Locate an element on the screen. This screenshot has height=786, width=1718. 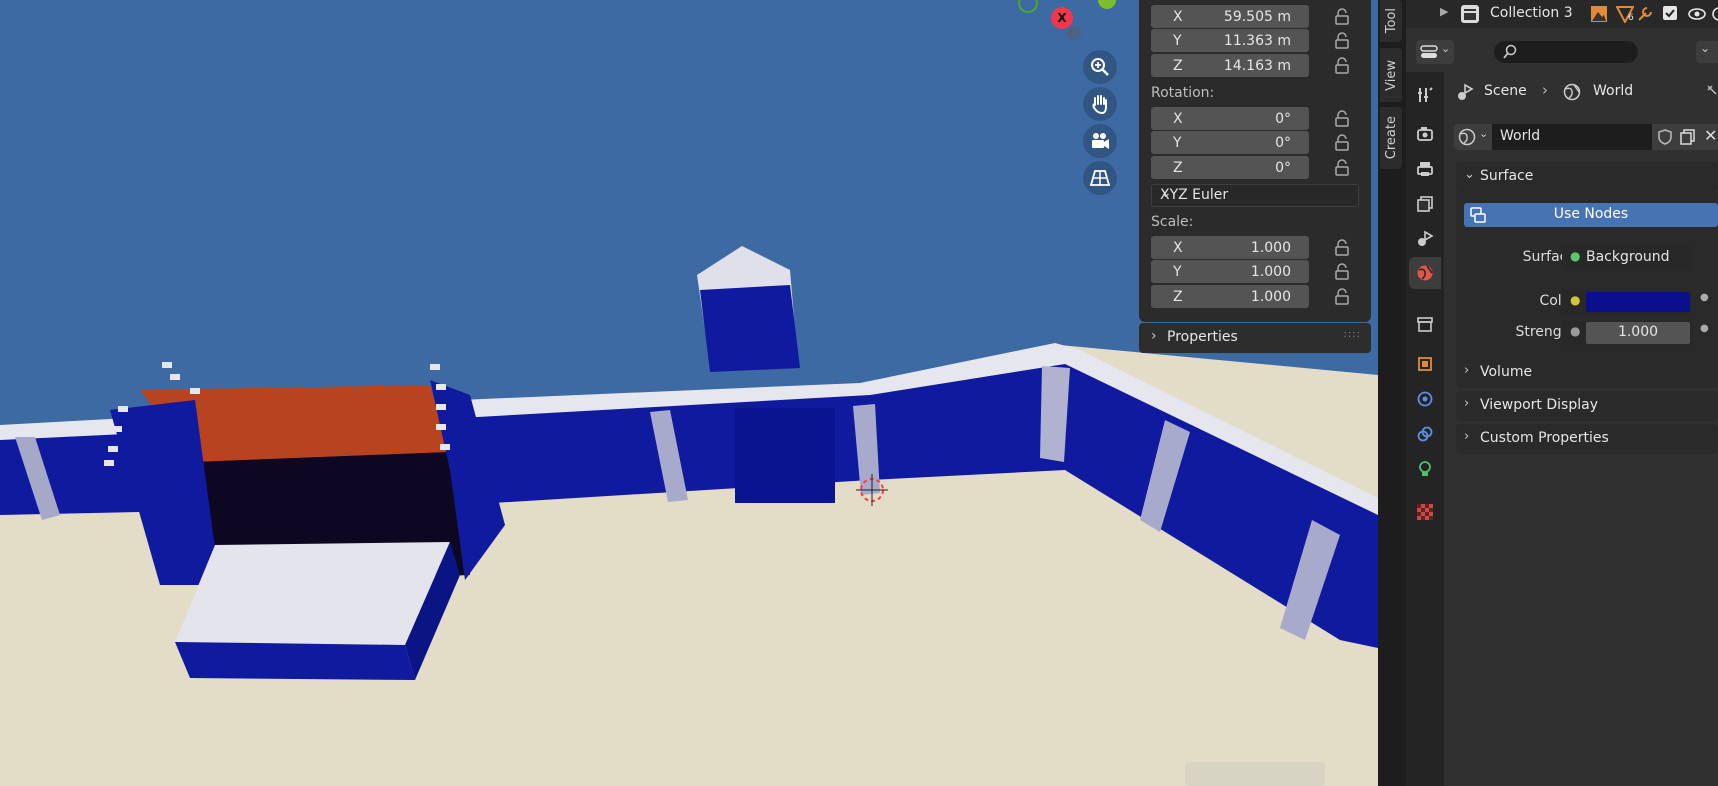
rotation-z-row: Z 0° is located at coordinates (1261, 167).